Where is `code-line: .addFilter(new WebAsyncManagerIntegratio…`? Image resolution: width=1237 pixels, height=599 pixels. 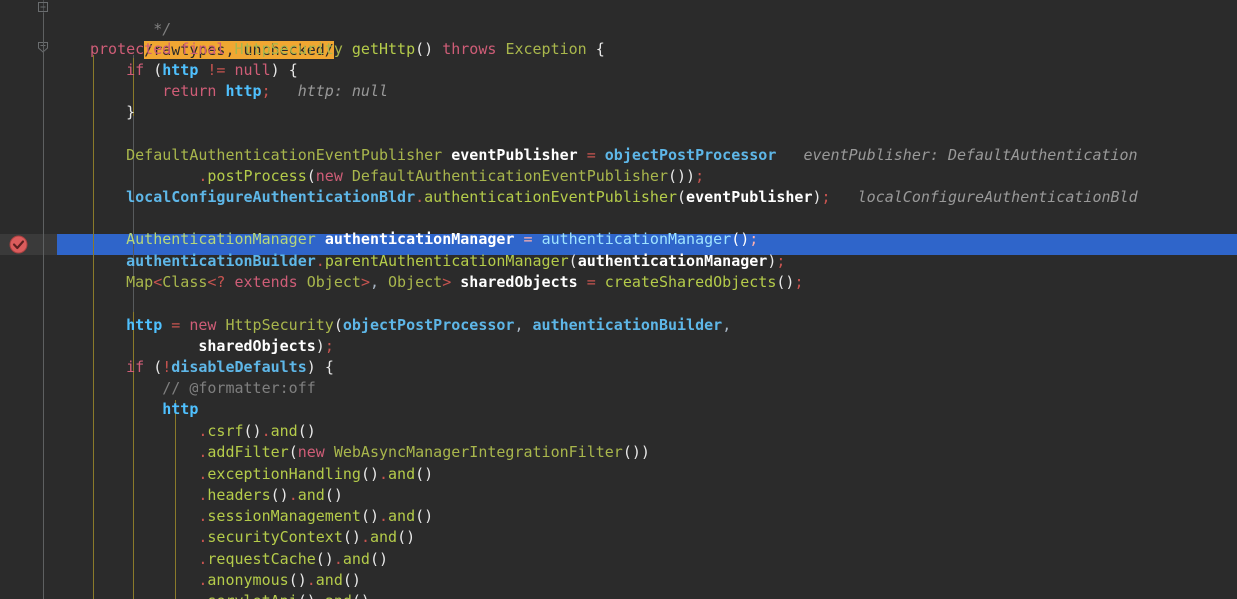 code-line: .addFilter(new WebAsyncManagerIntegratio… is located at coordinates (370, 453).